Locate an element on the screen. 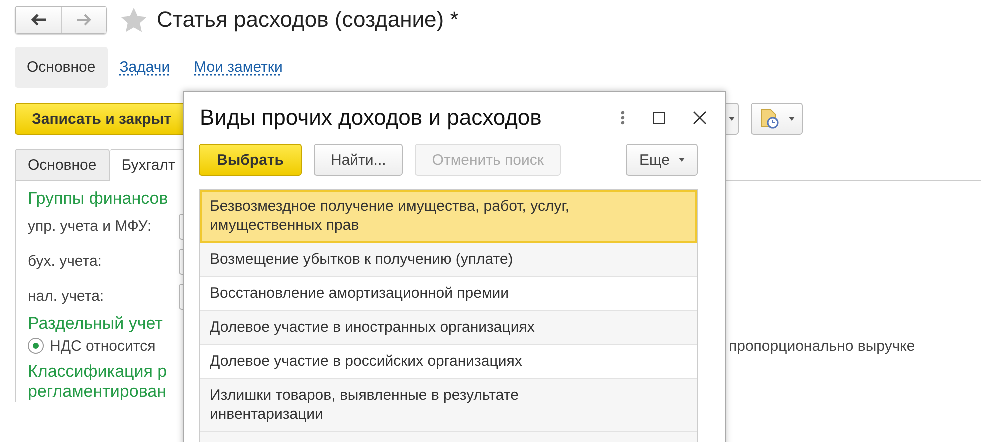 This screenshot has height=442, width=981. radio-button is located at coordinates (36, 346).